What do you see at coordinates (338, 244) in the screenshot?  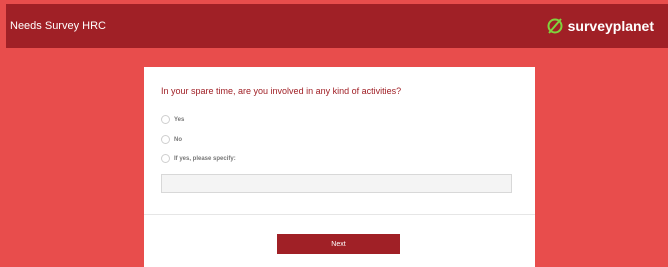 I see `next-button: Next` at bounding box center [338, 244].